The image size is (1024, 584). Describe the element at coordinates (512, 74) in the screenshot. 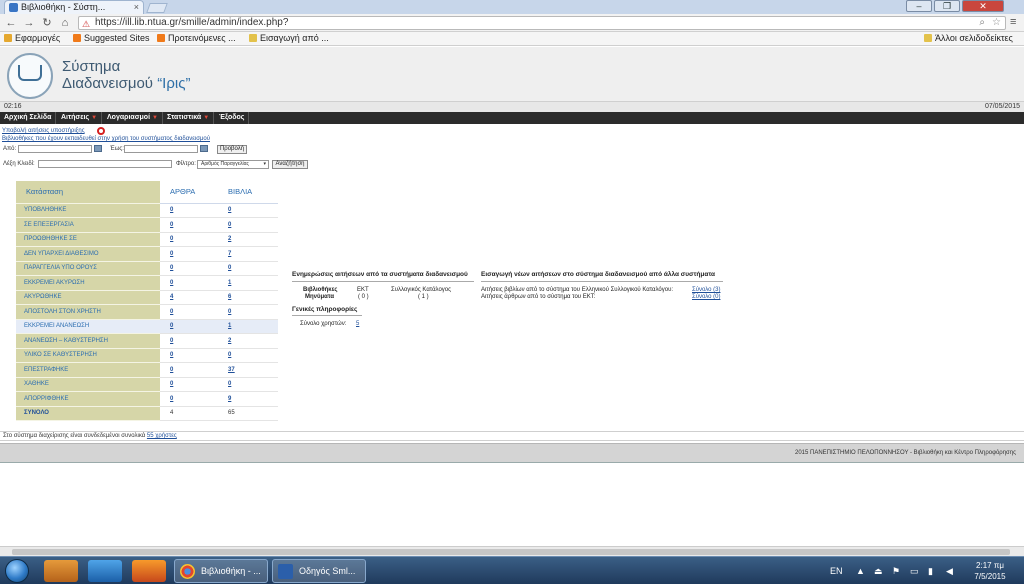

I see `site-header: Σύστημα Διαδανεισμού “Ιρις”` at that location.